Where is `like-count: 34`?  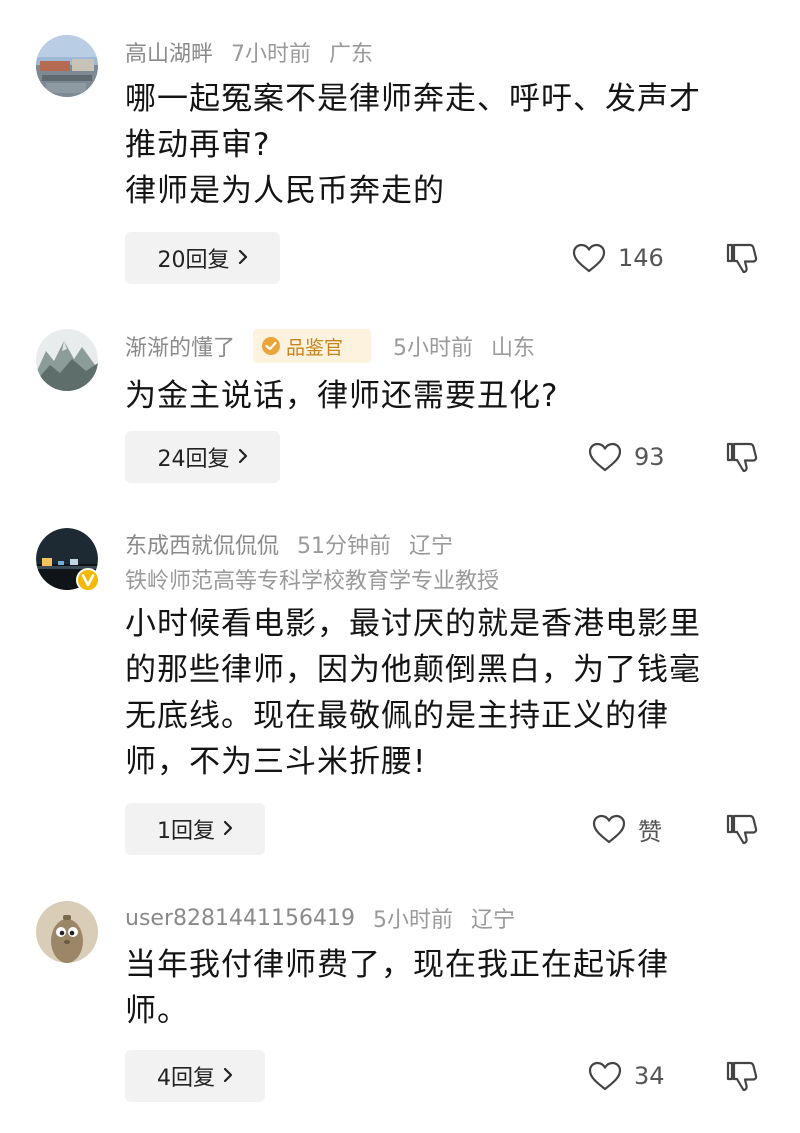 like-count: 34 is located at coordinates (649, 1076).